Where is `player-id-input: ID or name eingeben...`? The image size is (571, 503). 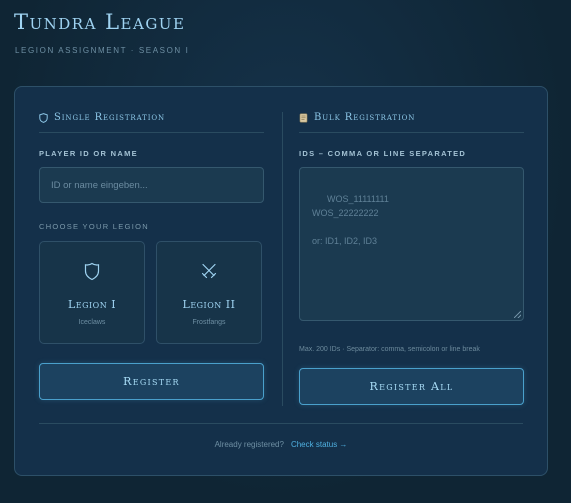 player-id-input: ID or name eingeben... is located at coordinates (151, 185).